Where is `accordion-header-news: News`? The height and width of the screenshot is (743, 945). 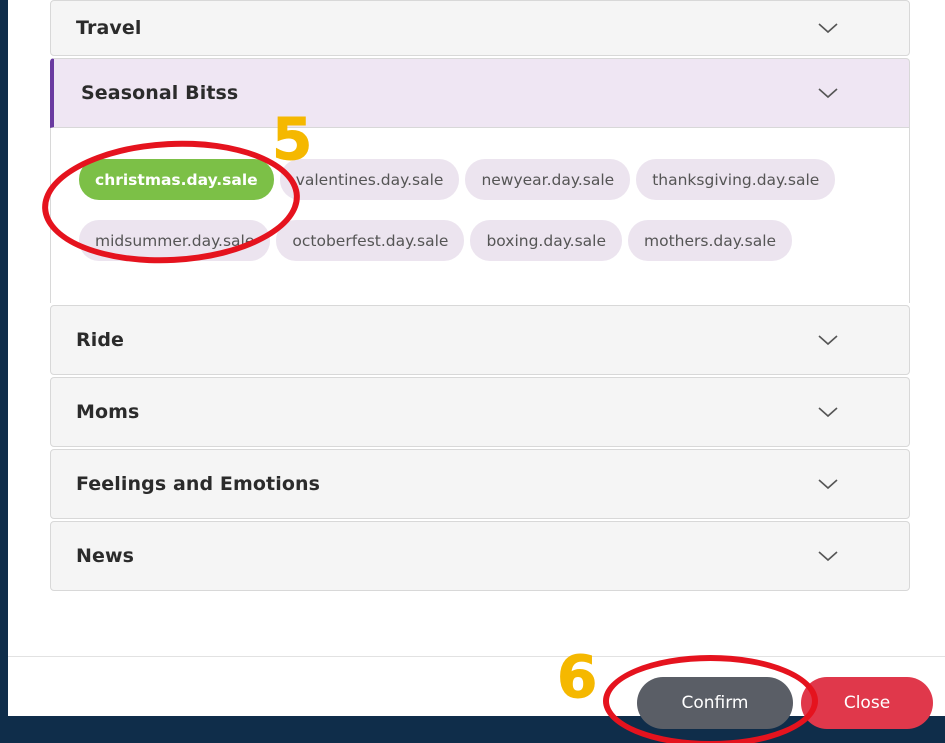
accordion-header-news: News is located at coordinates (480, 556).